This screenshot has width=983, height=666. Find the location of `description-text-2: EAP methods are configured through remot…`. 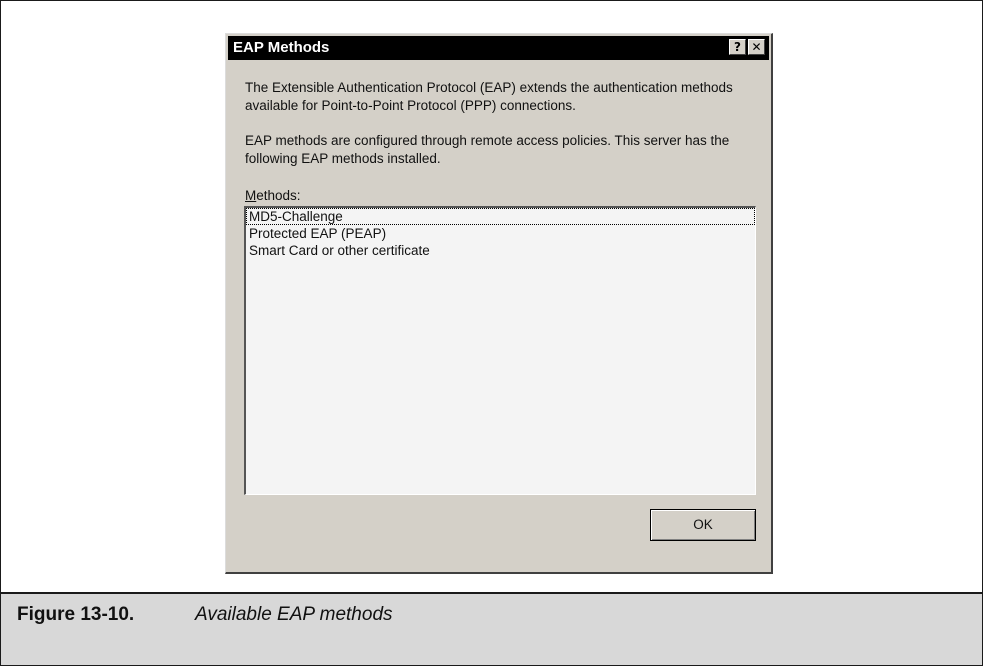

description-text-2: EAP methods are configured through remot… is located at coordinates (487, 149).